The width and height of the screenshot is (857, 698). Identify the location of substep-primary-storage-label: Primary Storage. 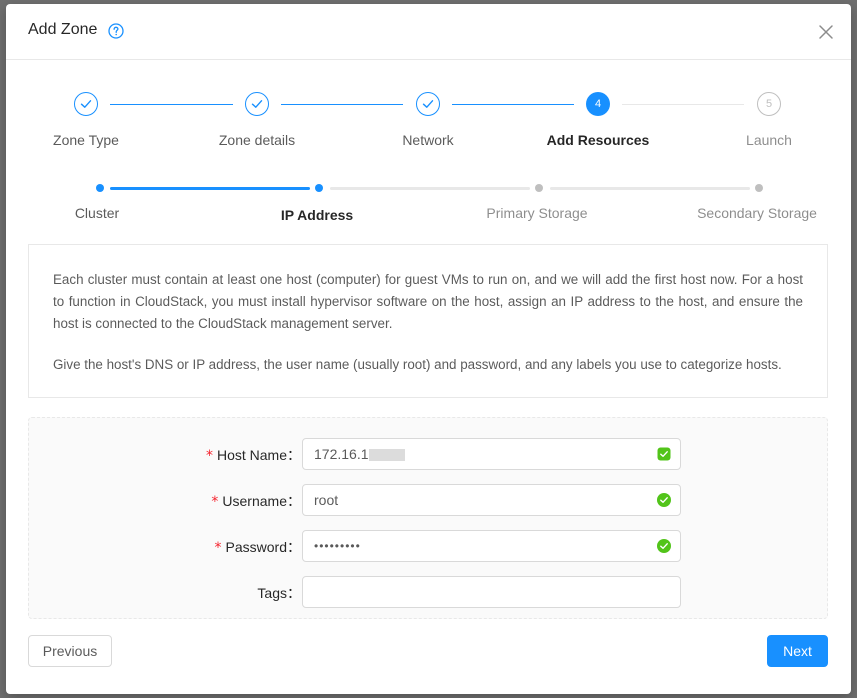
(537, 213).